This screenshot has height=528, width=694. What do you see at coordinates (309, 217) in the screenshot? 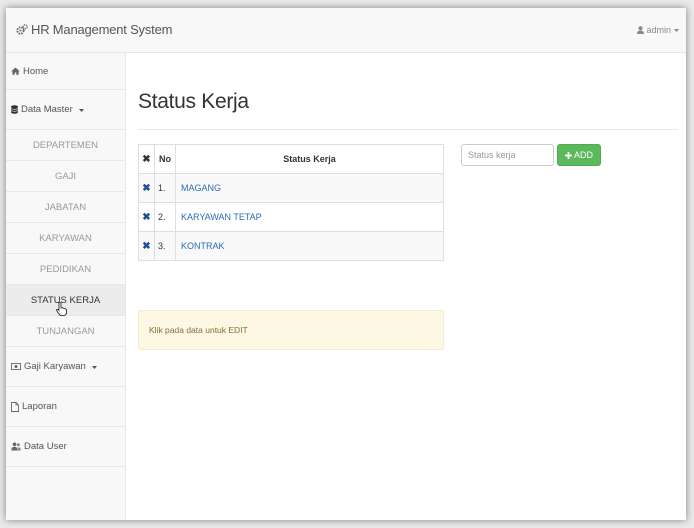
I see `row-status-link: KARYAWAN TETAP` at bounding box center [309, 217].